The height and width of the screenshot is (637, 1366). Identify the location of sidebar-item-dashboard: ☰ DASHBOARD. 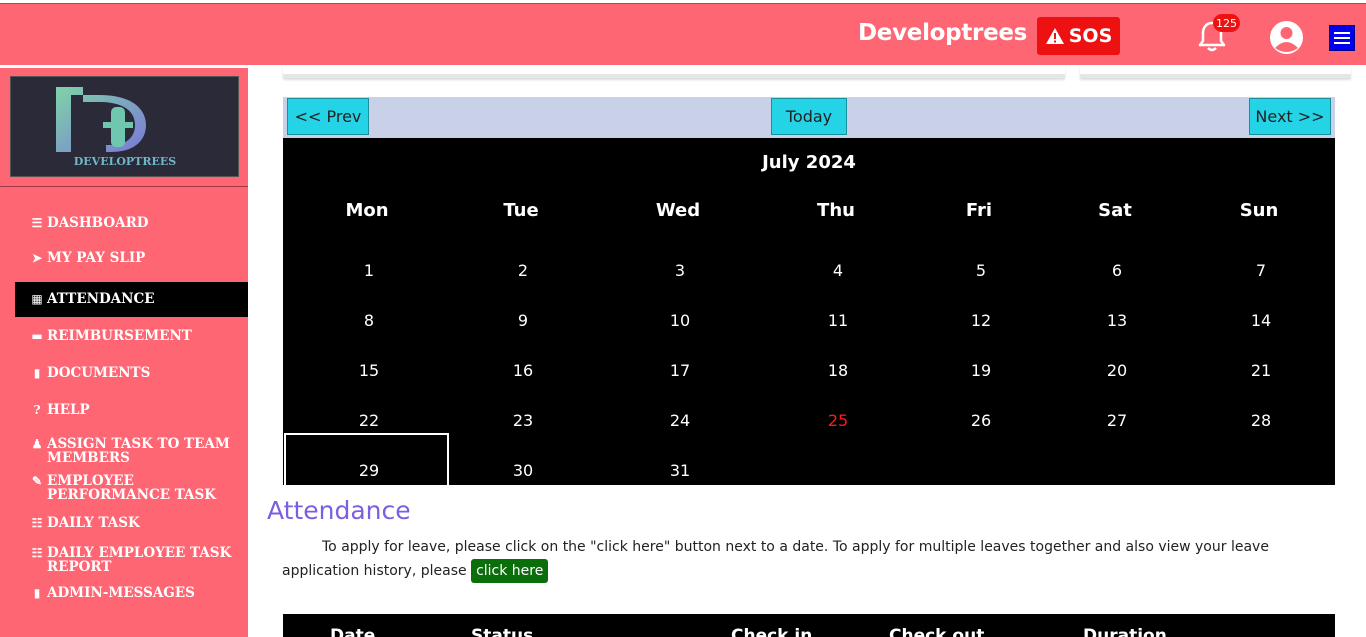
(131, 227).